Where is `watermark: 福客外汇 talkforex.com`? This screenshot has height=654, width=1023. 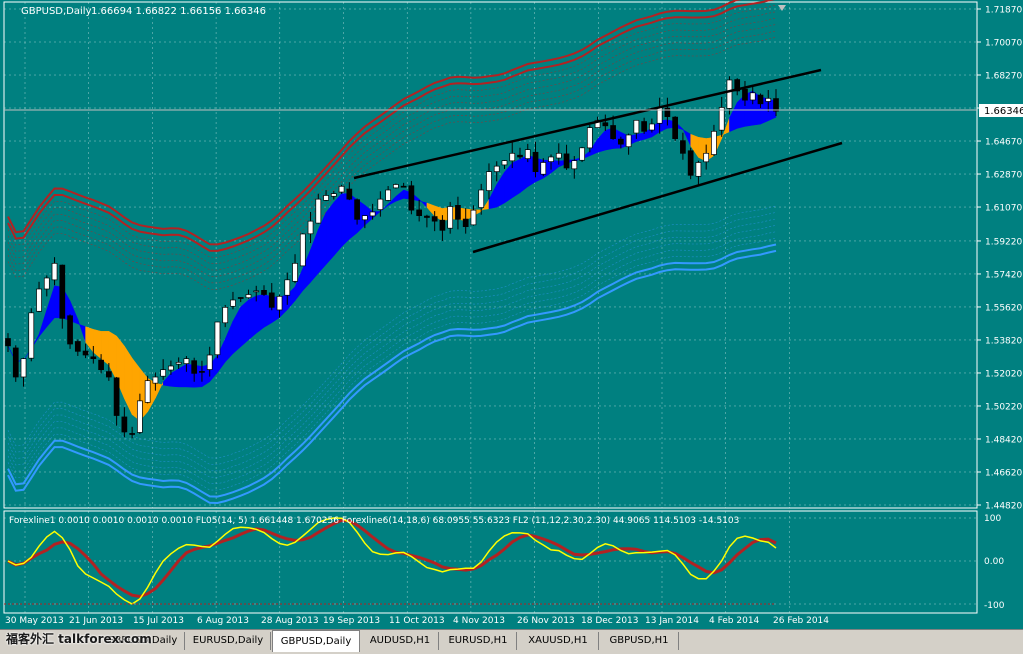
watermark: 福客外汇 talkforex.com is located at coordinates (79, 639).